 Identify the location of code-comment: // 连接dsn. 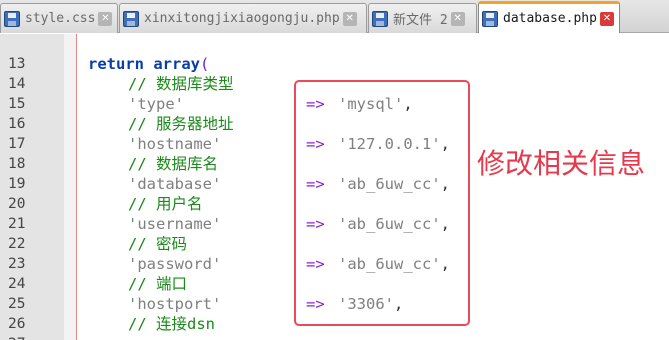
(171, 324).